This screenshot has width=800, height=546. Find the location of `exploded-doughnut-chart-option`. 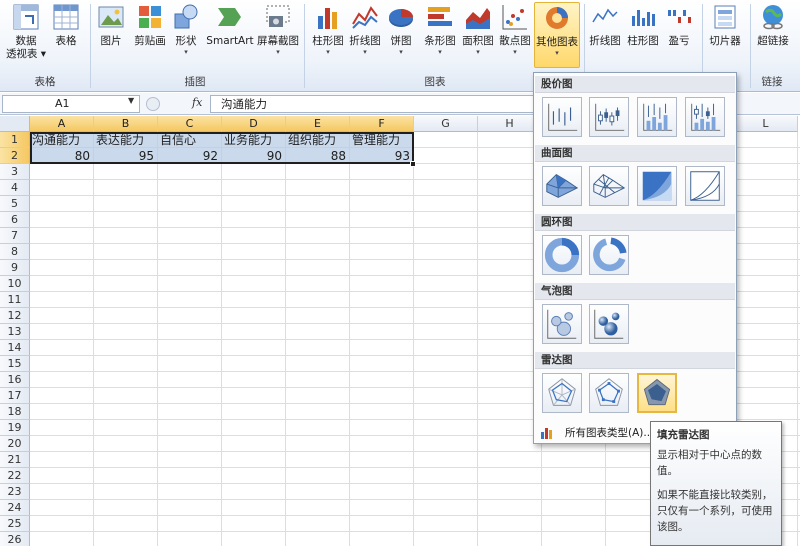

exploded-doughnut-chart-option is located at coordinates (609, 255).